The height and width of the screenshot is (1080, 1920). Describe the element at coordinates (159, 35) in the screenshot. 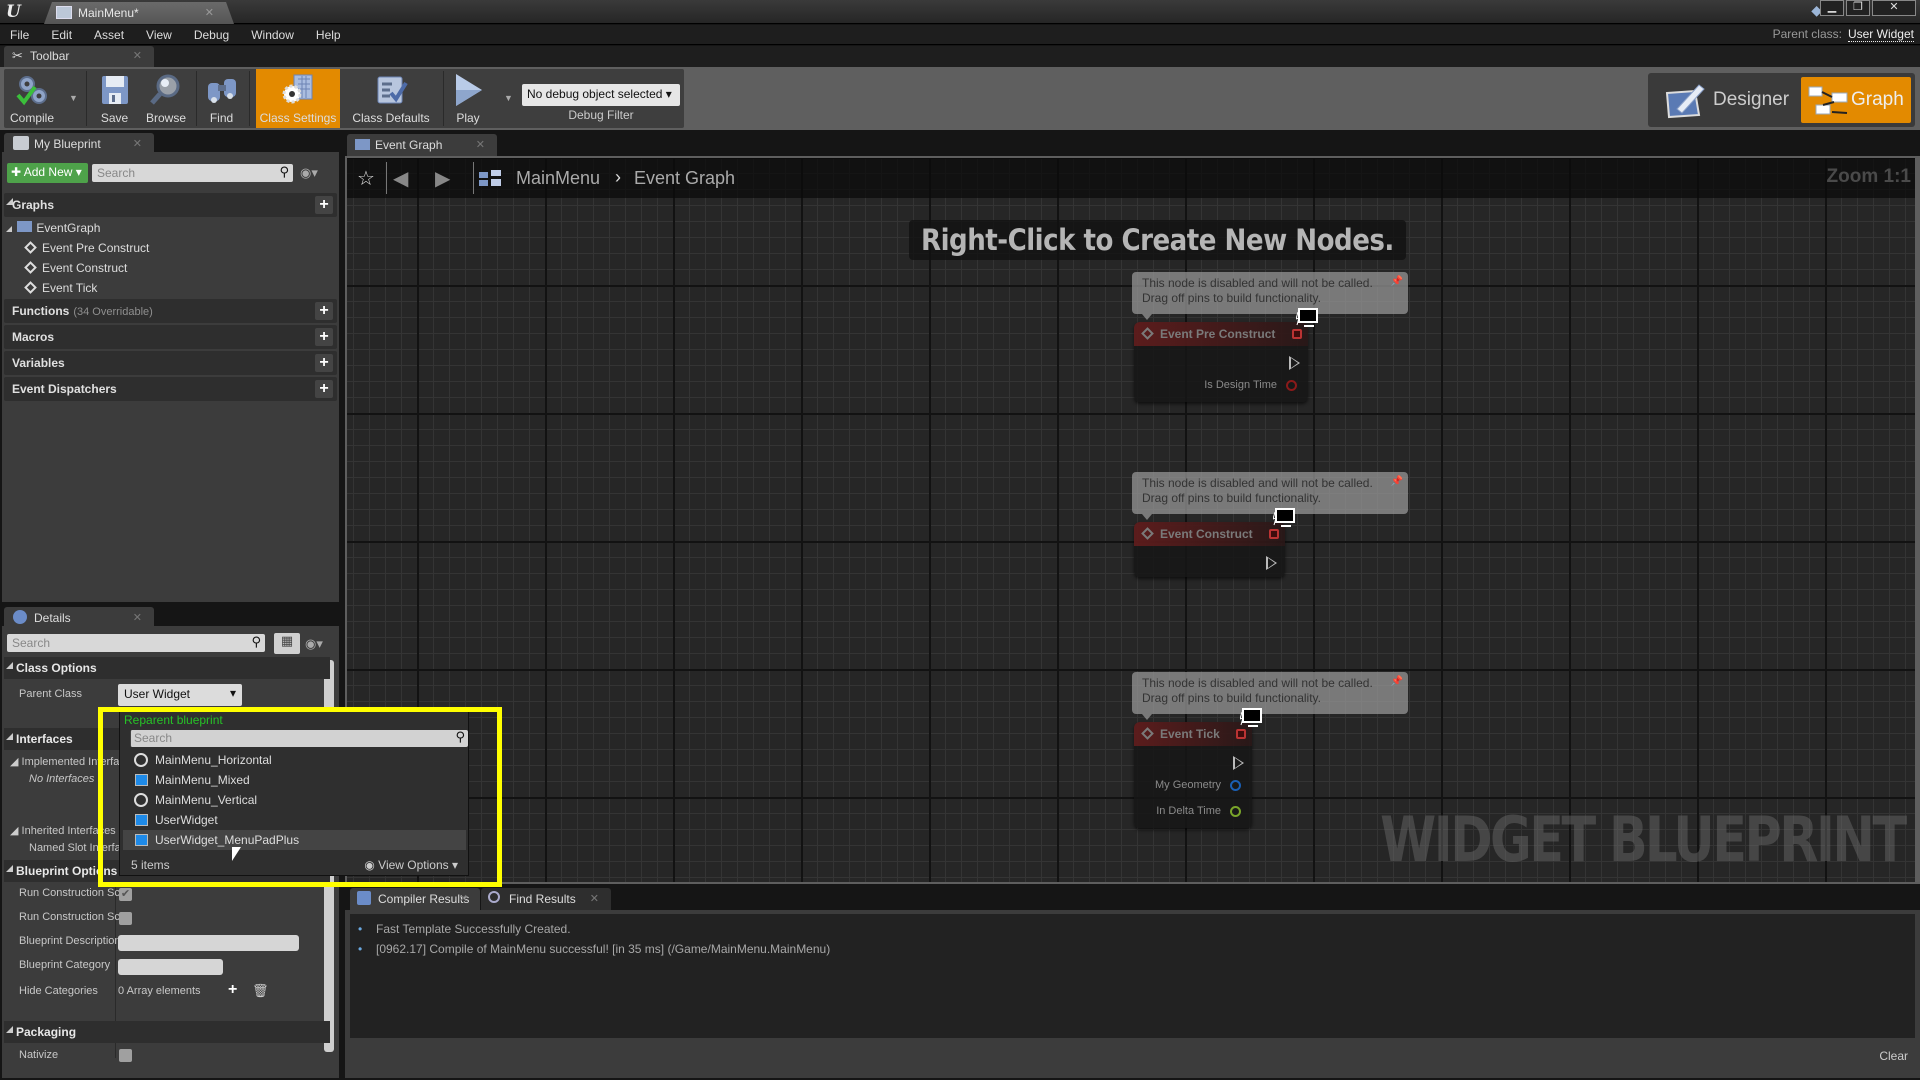

I see `menu-view: View` at that location.